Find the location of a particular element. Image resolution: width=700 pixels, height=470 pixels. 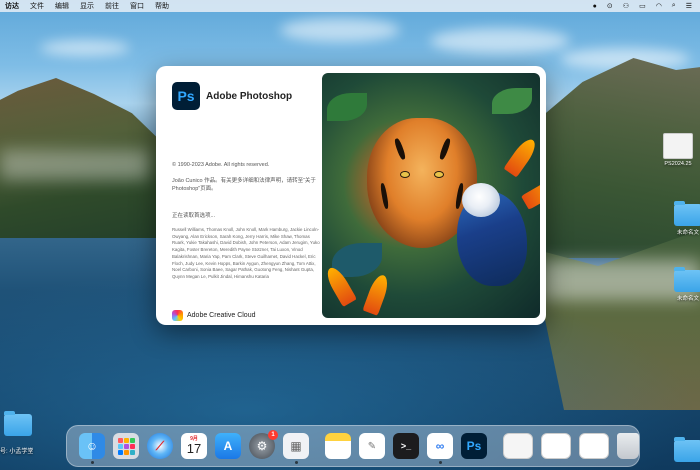

watermark-text: 号: 小孟学堂 is located at coordinates (17, 452).